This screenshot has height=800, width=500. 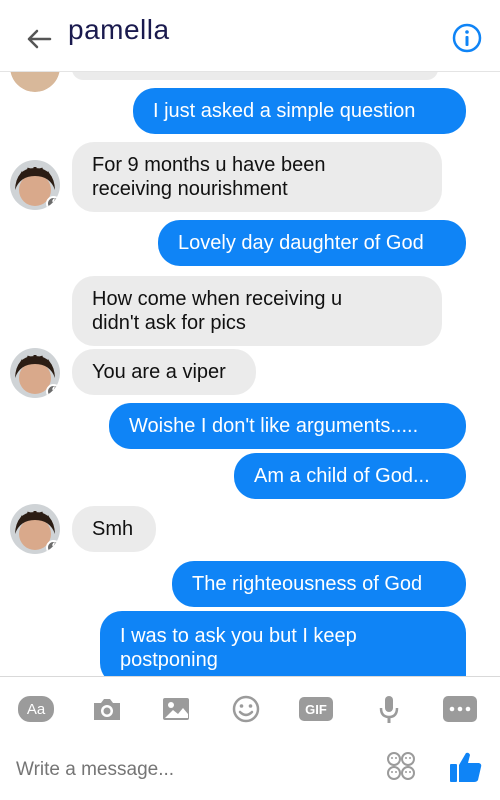 I want to click on conversation-header: pamella, so click(x=250, y=36).